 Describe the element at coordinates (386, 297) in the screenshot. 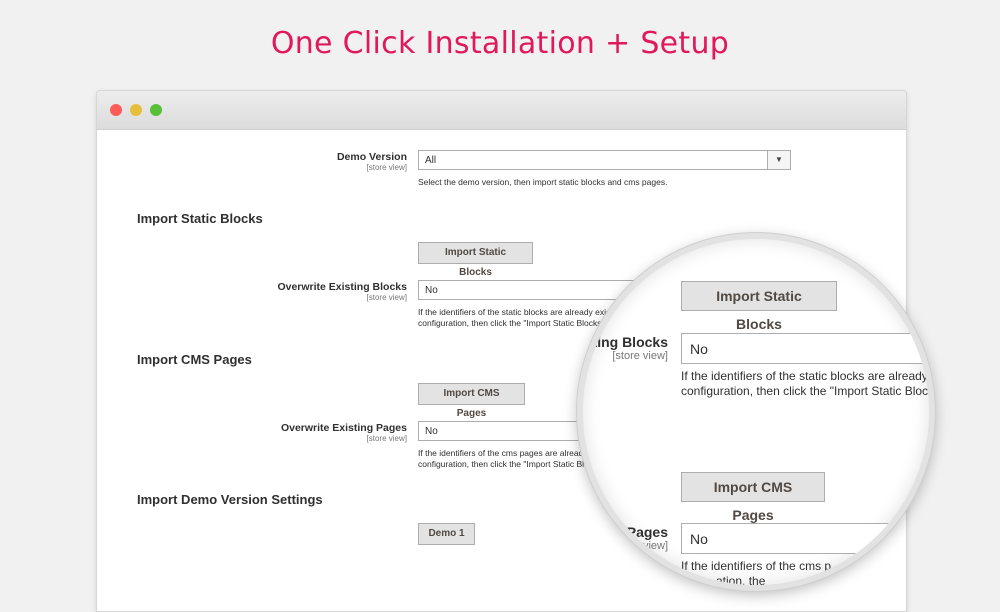

I see `overwrite-blocks-scope: [store view]` at that location.